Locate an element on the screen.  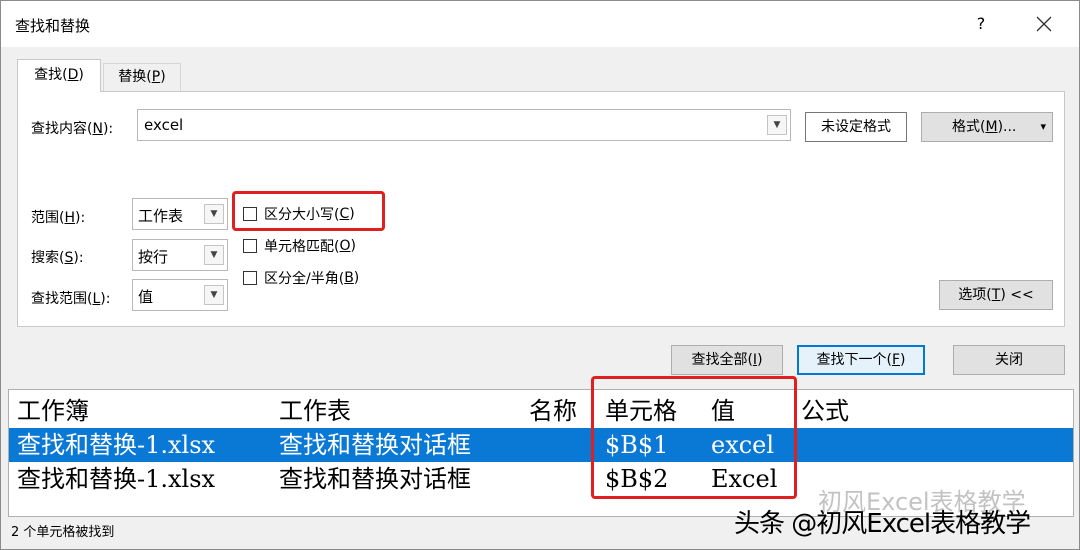
scope-label: 范围(H): is located at coordinates (58, 218).